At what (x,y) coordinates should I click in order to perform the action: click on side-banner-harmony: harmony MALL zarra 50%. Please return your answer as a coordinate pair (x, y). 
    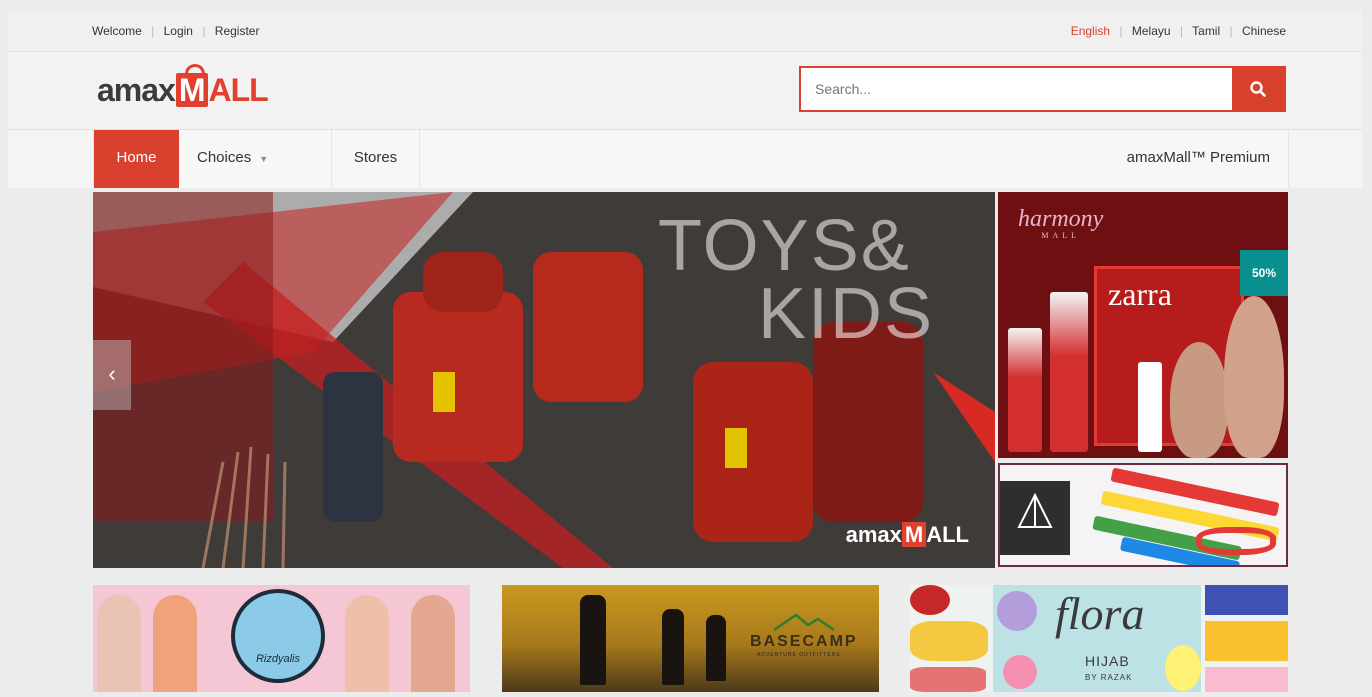
    Looking at the image, I should click on (1143, 325).